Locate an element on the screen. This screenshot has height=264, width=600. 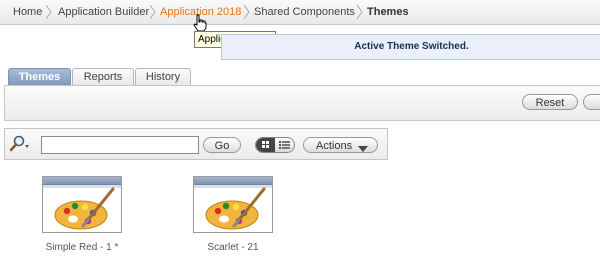
search-icon is located at coordinates (20, 144).